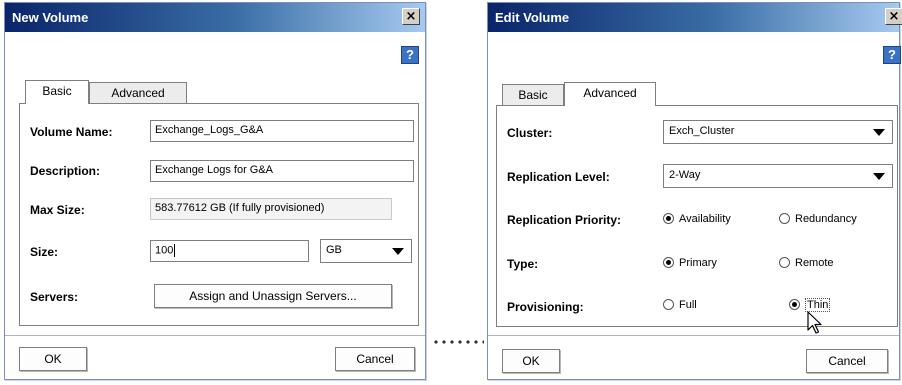 The width and height of the screenshot is (902, 385). I want to click on size-label: Size:, so click(44, 252).